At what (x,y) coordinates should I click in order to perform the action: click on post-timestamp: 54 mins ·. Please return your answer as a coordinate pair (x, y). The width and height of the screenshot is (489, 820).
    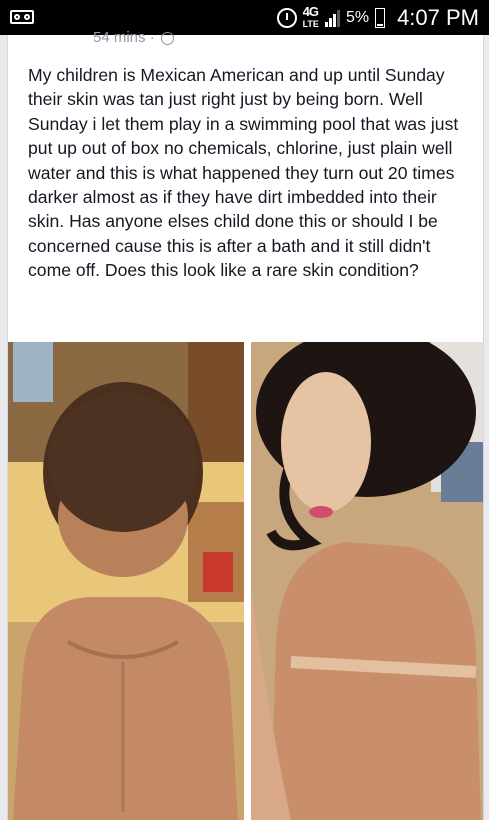
    Looking at the image, I should click on (133, 37).